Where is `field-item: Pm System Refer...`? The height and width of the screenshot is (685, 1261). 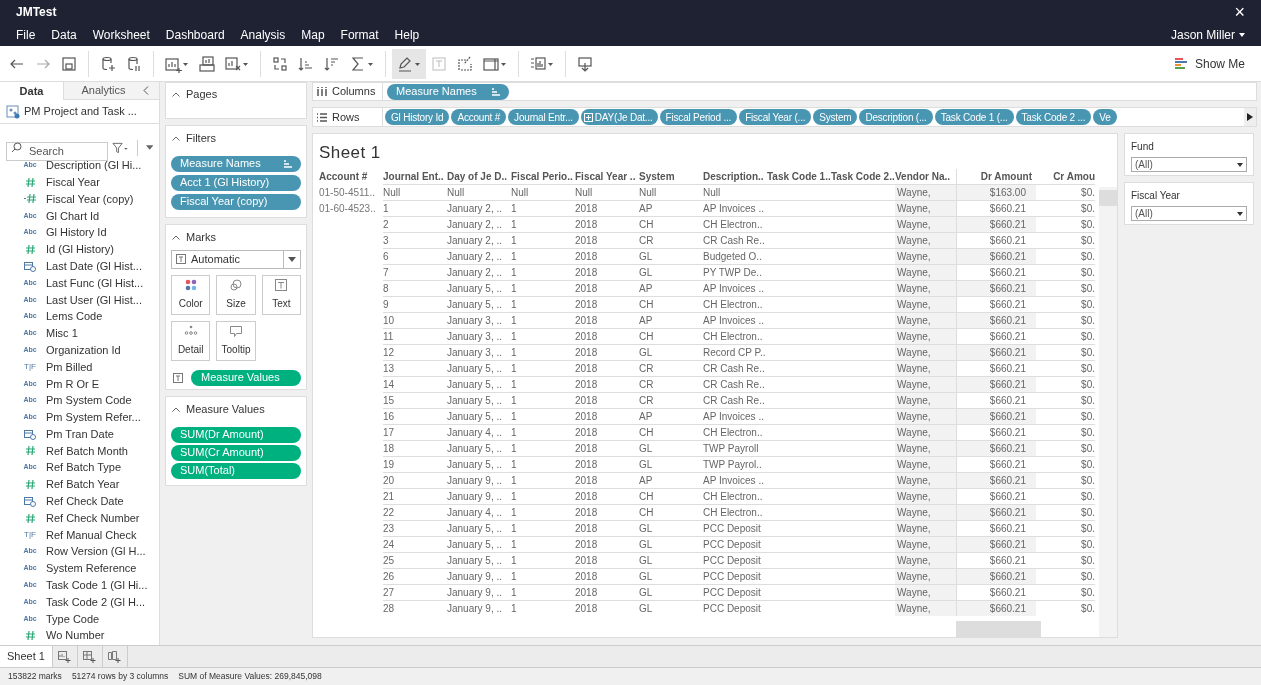 field-item: Pm System Refer... is located at coordinates (93, 417).